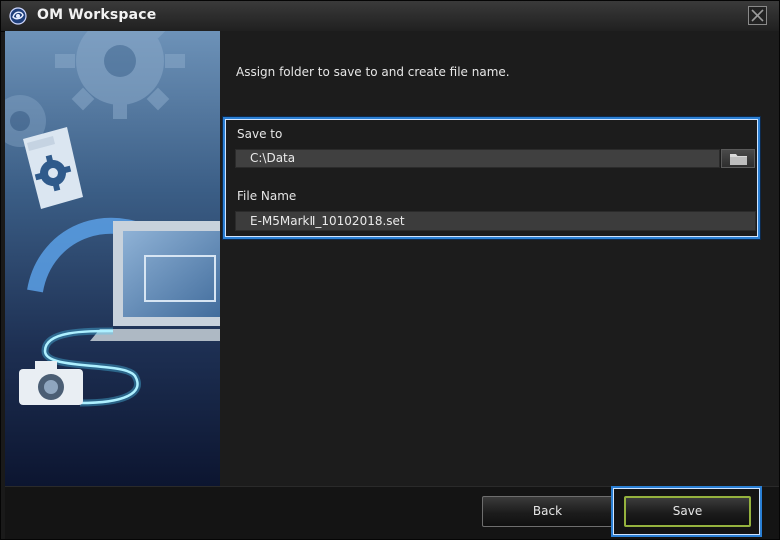 Image resolution: width=780 pixels, height=540 pixels. I want to click on file-name-input: E-M5MarkⅡ_10102018.set, so click(495, 221).